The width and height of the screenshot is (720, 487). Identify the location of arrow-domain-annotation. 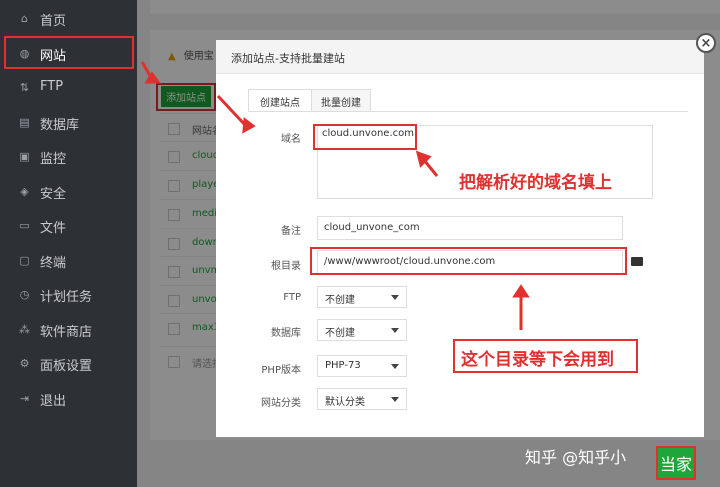
(430, 168).